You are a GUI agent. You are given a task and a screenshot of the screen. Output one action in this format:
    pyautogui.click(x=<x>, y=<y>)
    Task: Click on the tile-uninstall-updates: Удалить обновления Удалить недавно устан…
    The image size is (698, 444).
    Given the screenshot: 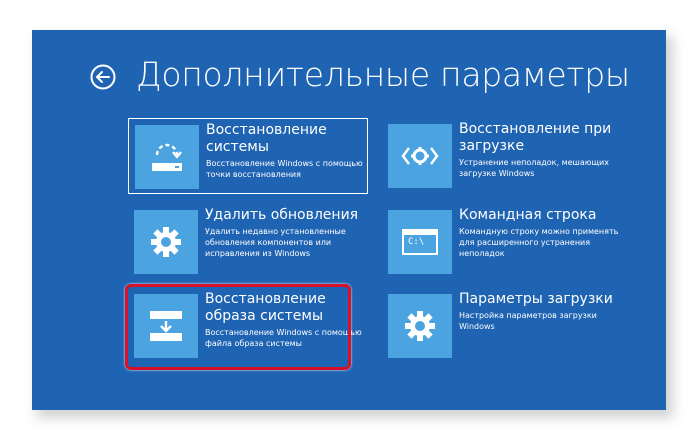 What is the action you would take?
    pyautogui.click(x=248, y=242)
    